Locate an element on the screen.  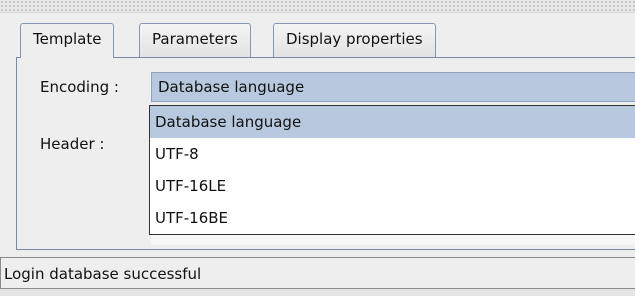
status-message: Login database successful is located at coordinates (103, 274).